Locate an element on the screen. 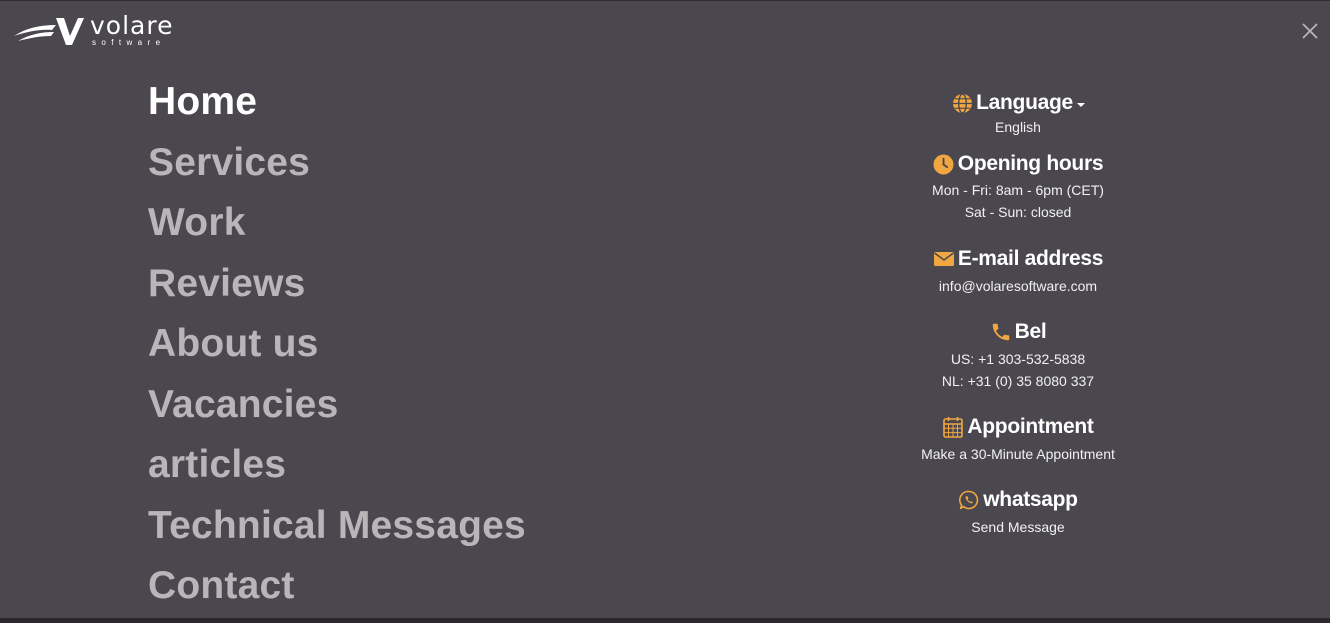 Image resolution: width=1330 pixels, height=623 pixels. close-button is located at coordinates (1310, 31).